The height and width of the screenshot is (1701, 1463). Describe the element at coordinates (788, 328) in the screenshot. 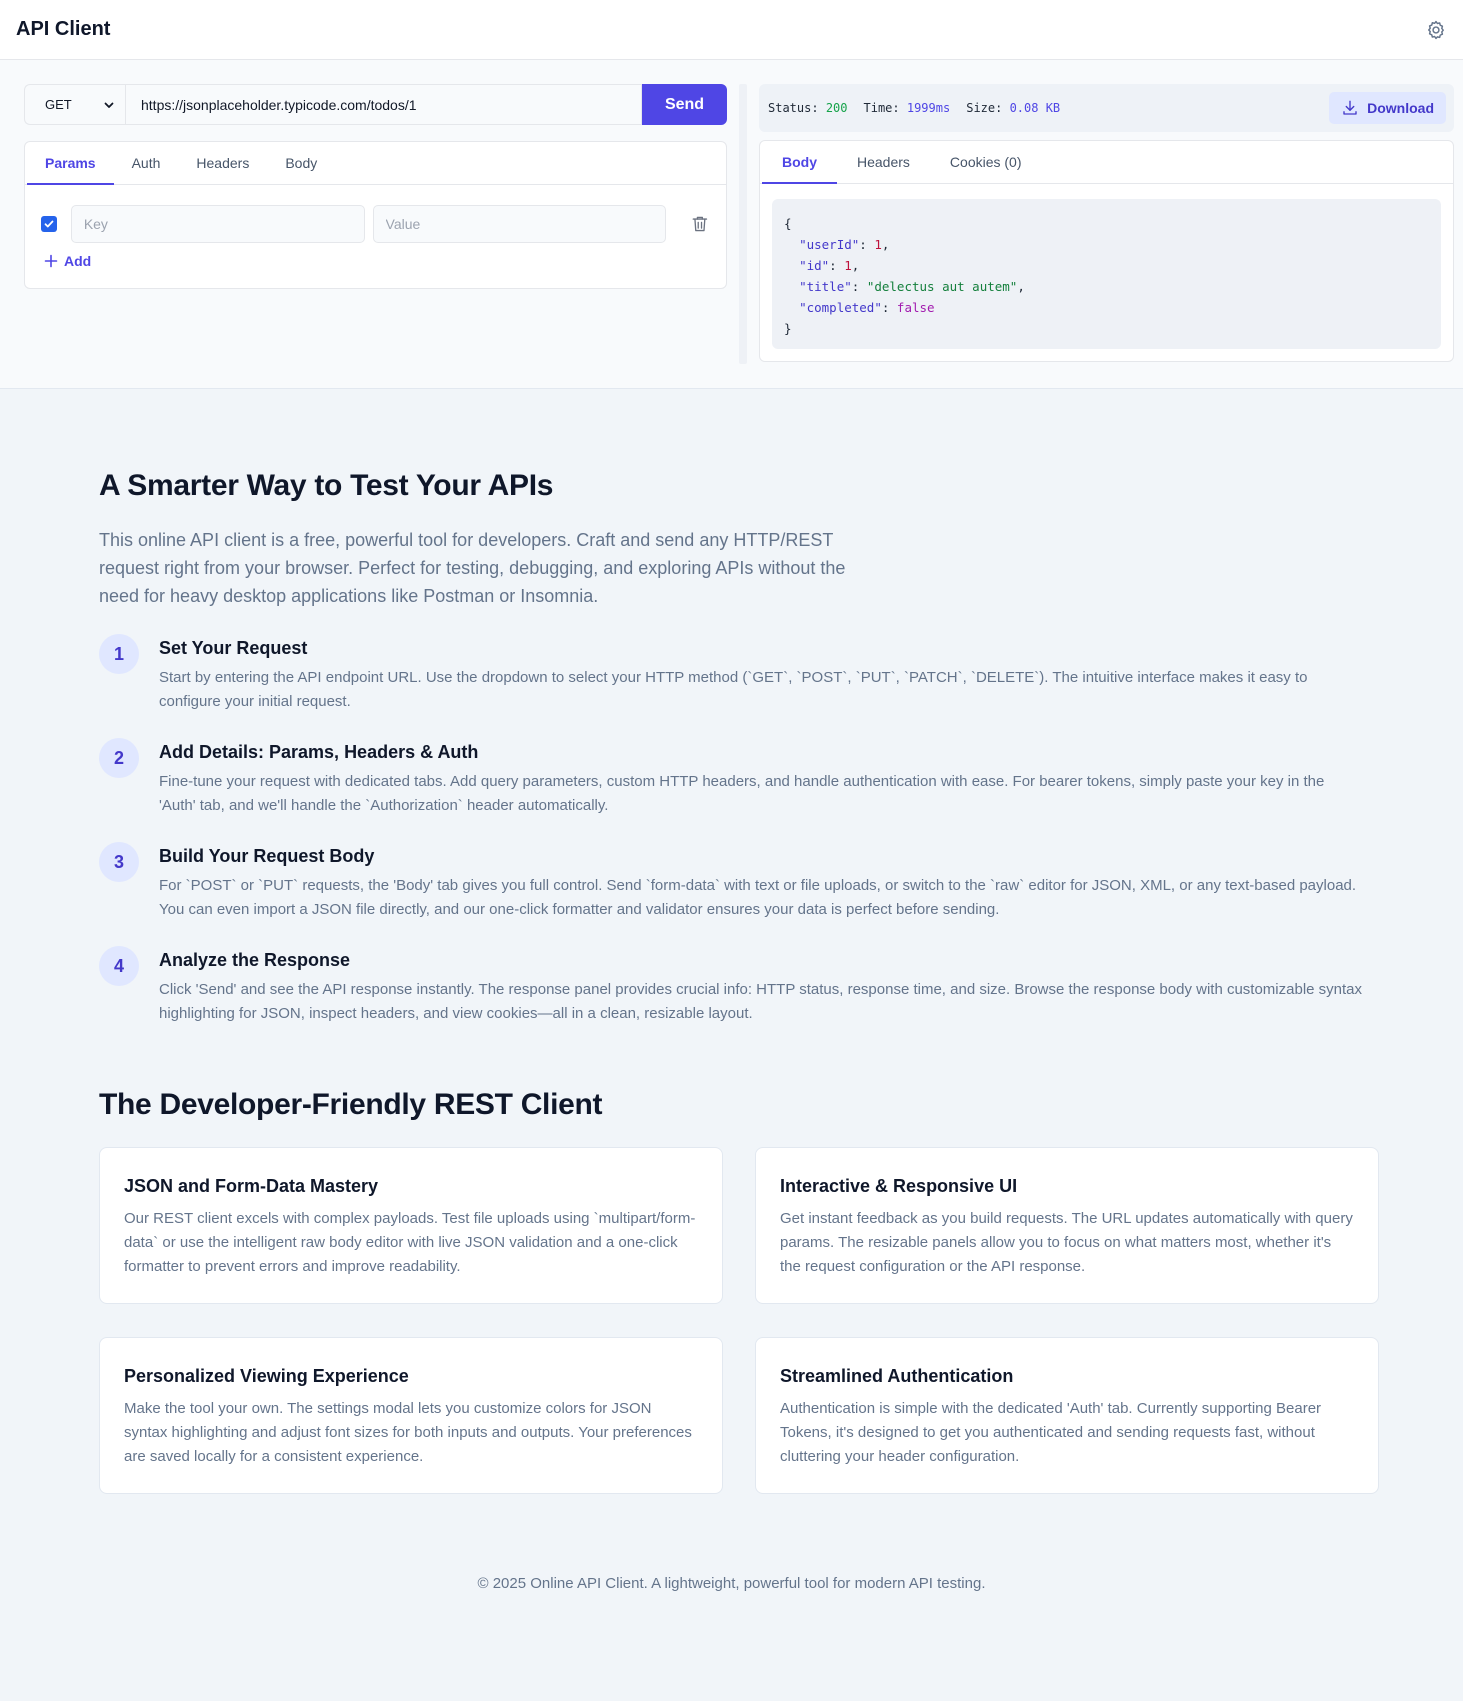

I see `json-brace: }` at that location.